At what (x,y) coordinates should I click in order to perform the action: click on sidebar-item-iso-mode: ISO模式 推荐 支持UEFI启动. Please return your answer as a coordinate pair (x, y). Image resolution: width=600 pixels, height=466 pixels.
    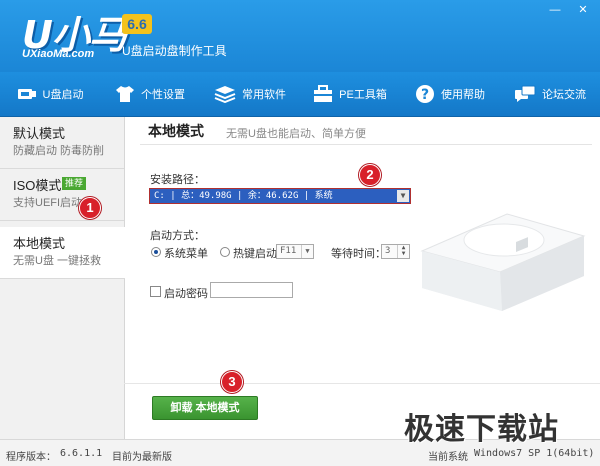
    Looking at the image, I should click on (62, 195).